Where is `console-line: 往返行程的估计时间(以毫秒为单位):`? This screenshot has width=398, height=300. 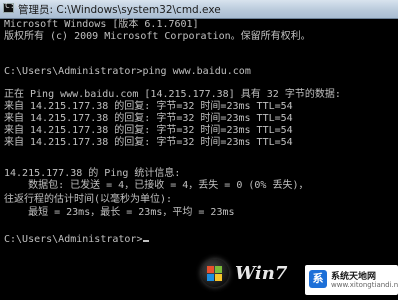
console-line: 往返行程的估计时间(以毫秒为单位): is located at coordinates (88, 199).